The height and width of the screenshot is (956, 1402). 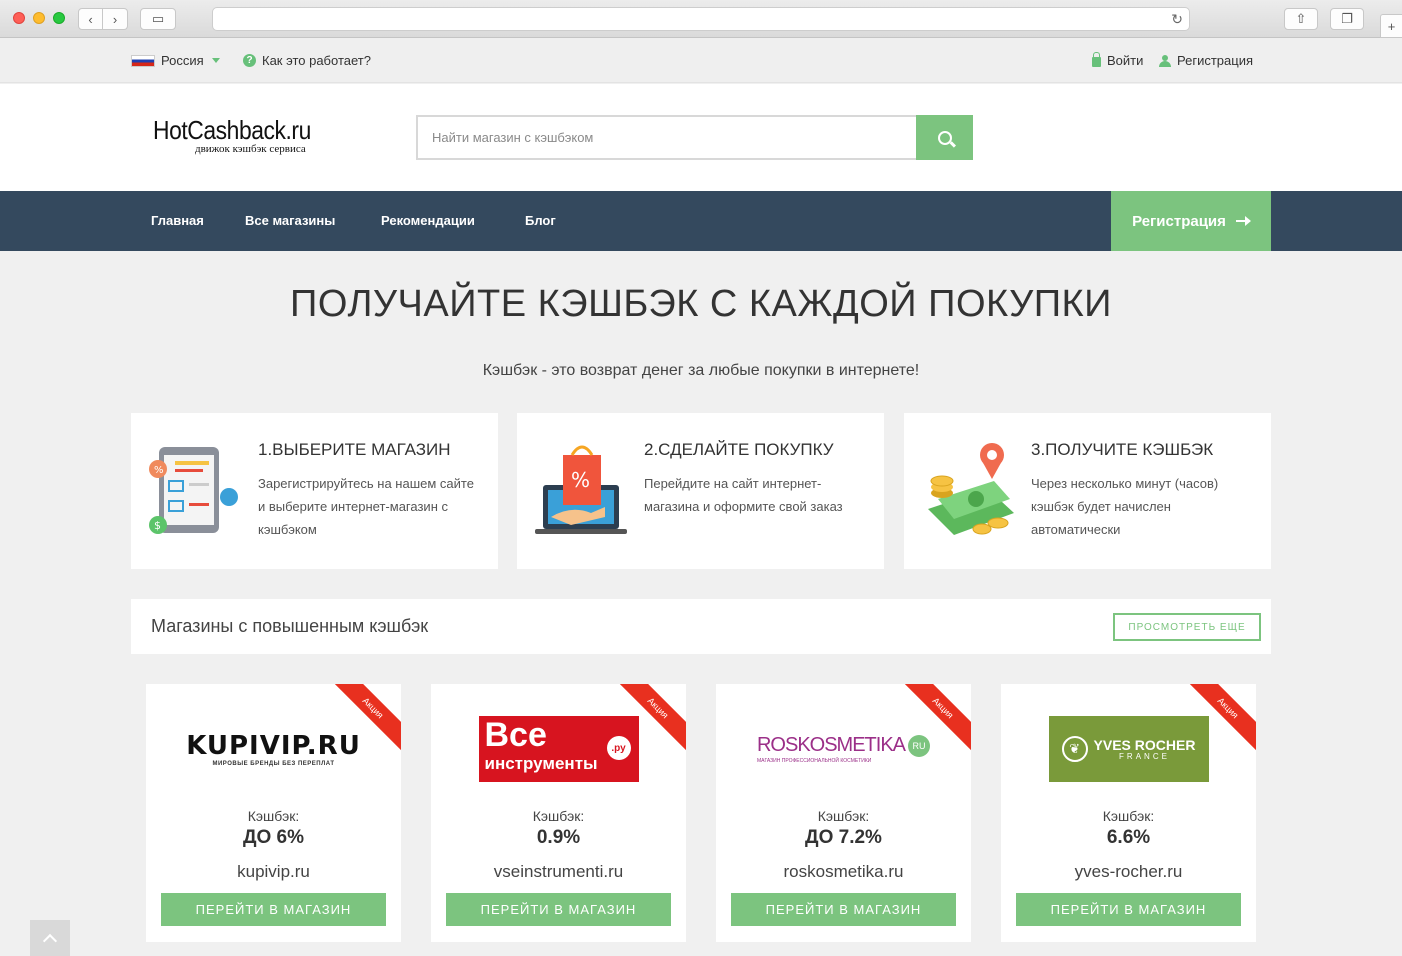 What do you see at coordinates (273, 764) in the screenshot?
I see `store-logo-tagline: МИРОВЫЕ БРЕНДЫ БЕЗ ПЕРЕПЛАТ` at bounding box center [273, 764].